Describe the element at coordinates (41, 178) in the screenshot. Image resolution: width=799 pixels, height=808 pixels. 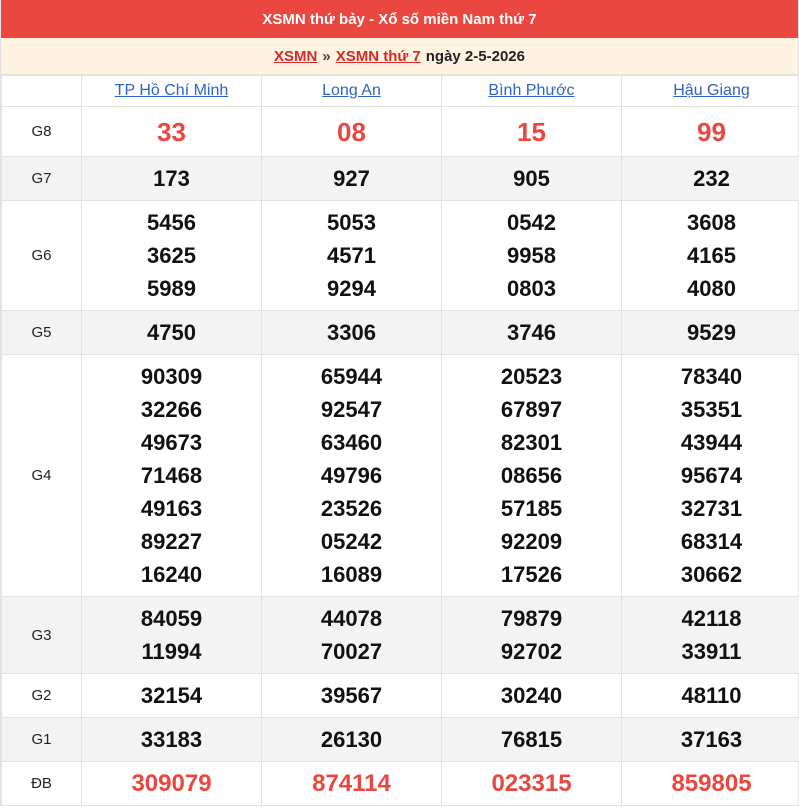
I see `prize-label: G7` at that location.